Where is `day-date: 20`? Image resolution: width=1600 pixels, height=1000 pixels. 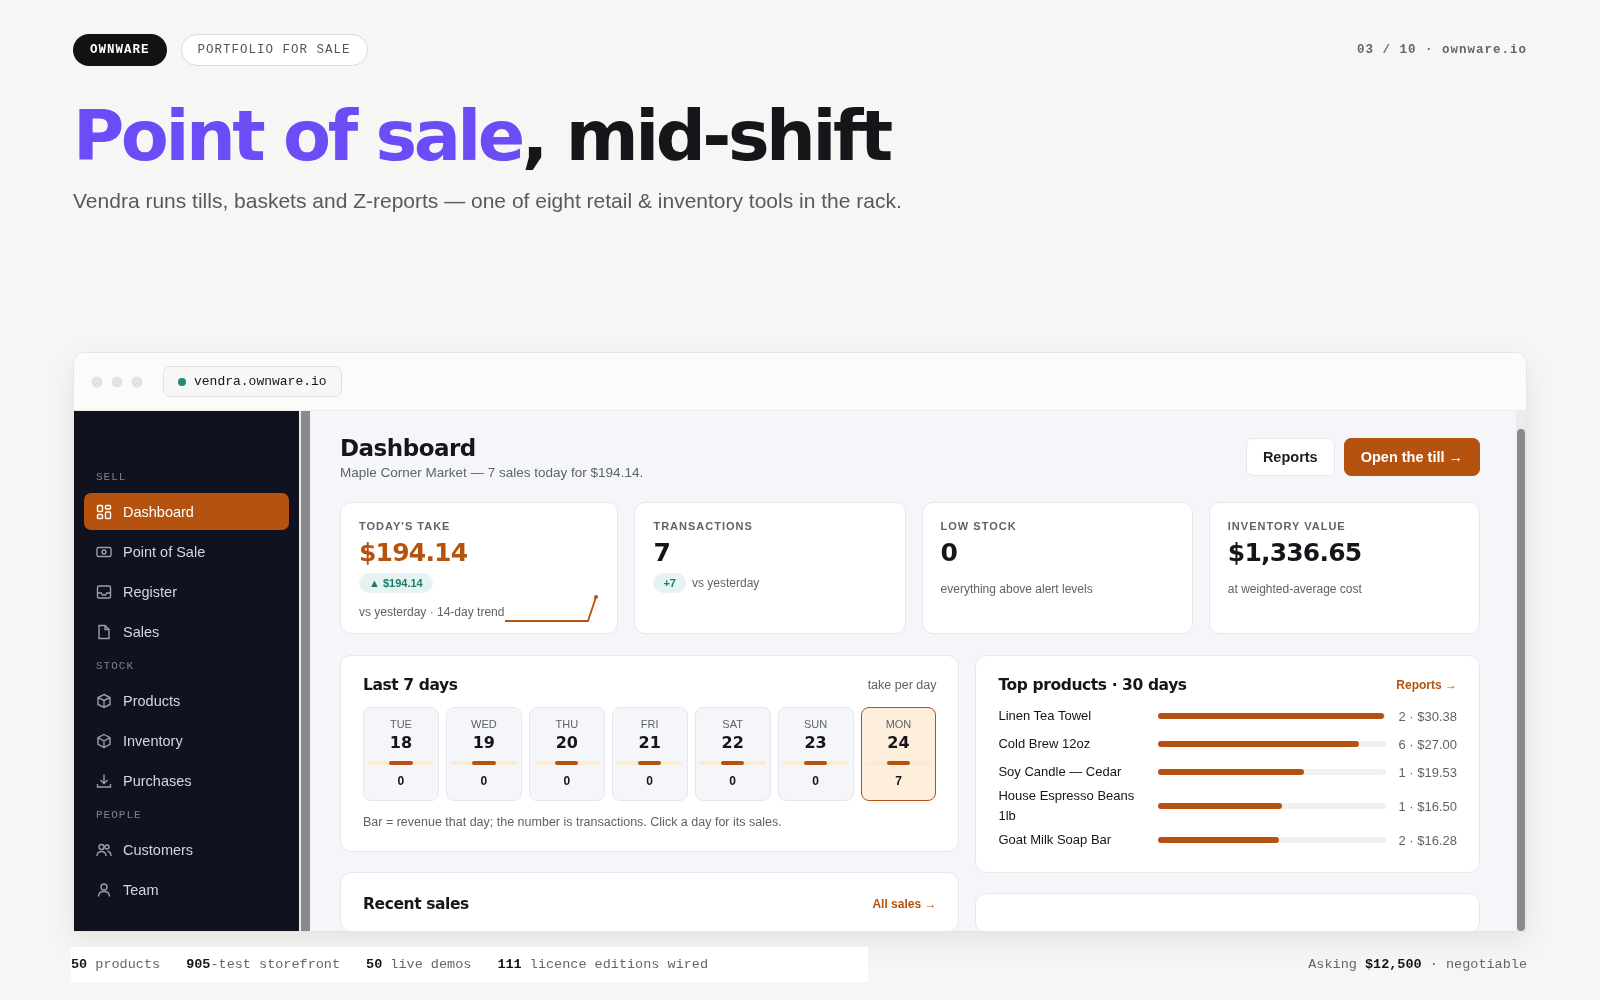 day-date: 20 is located at coordinates (566, 742).